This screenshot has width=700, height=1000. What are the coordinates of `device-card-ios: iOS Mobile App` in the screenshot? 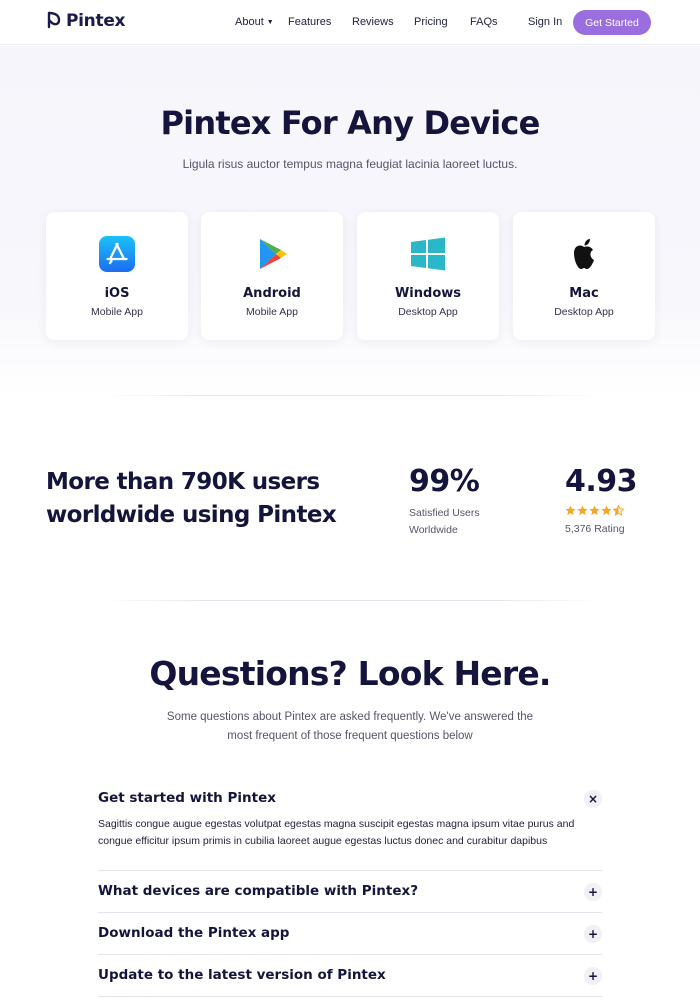 It's located at (117, 276).